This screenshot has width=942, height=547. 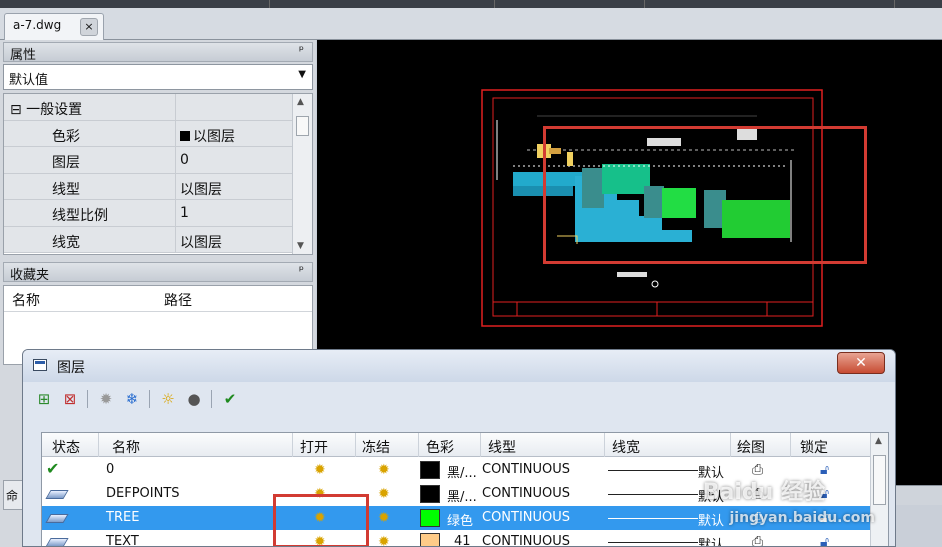 What do you see at coordinates (37, 25) in the screenshot?
I see `document-tab-label: a-7.dwg` at bounding box center [37, 25].